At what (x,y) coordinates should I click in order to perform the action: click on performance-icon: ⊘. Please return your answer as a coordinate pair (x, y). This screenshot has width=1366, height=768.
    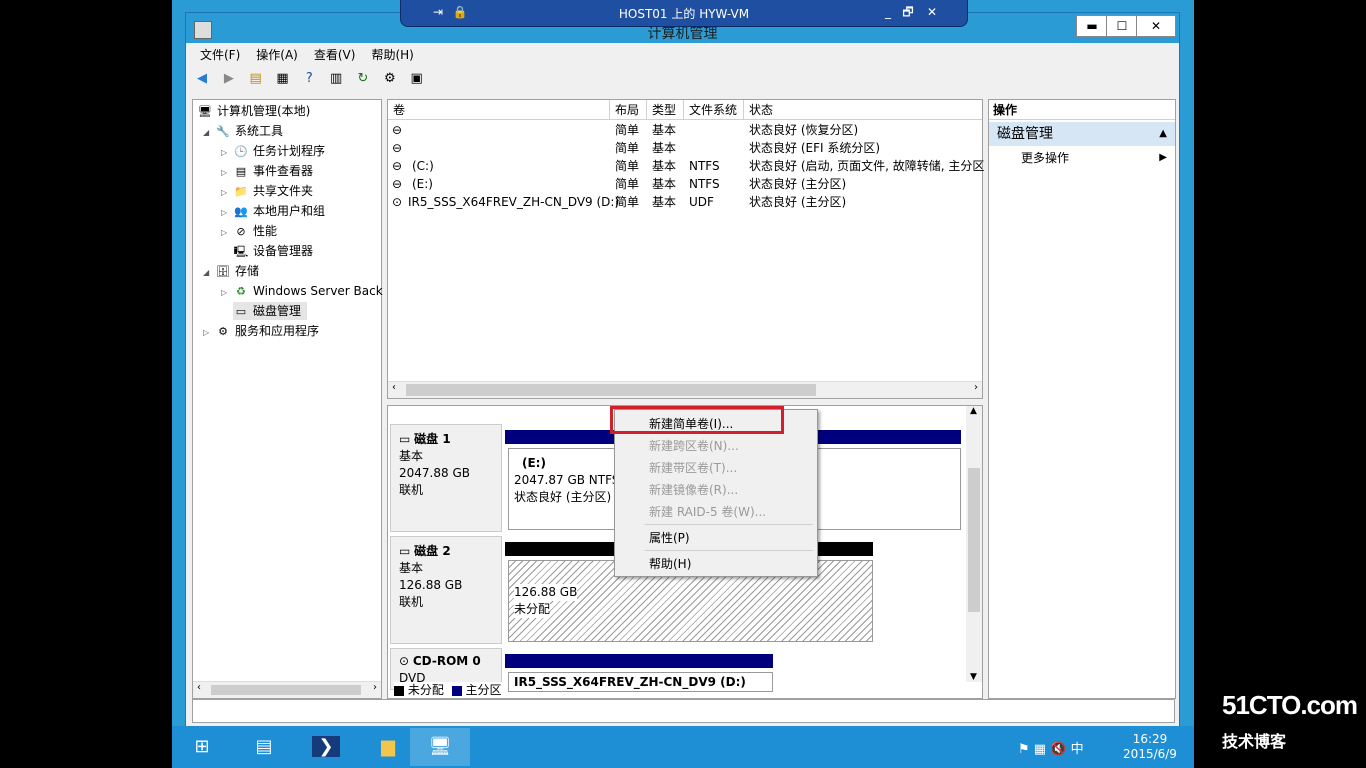
    Looking at the image, I should click on (241, 231).